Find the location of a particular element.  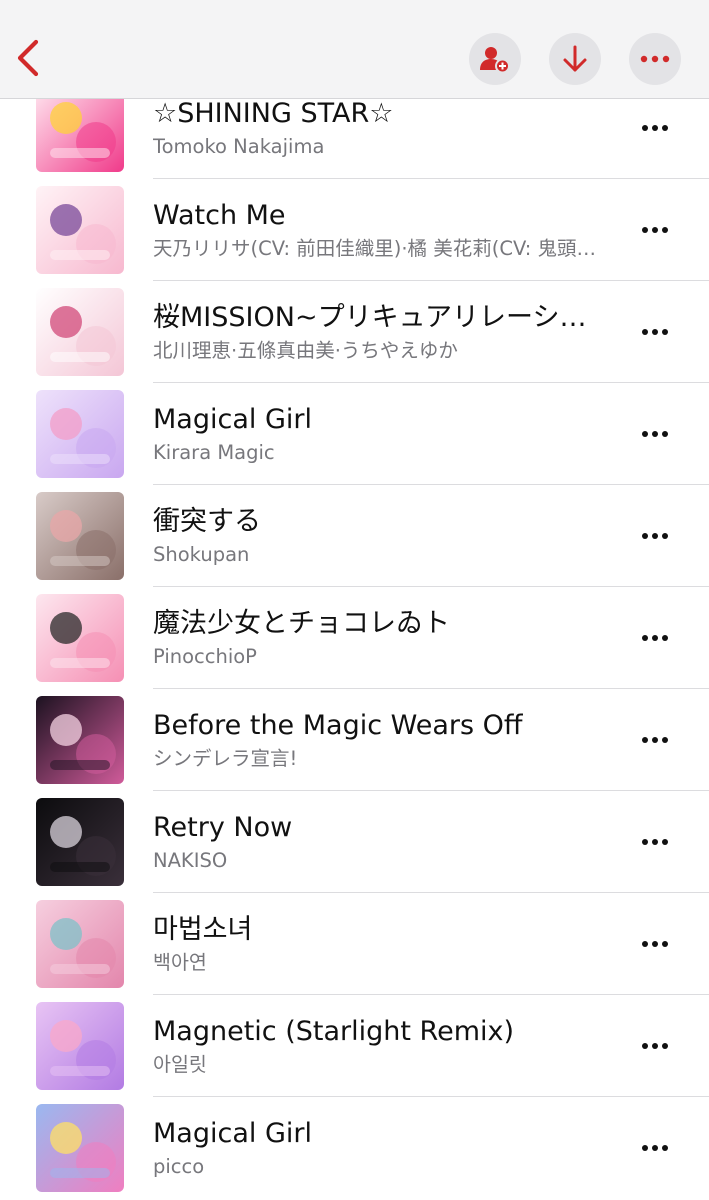

song-artist: PinocchioP is located at coordinates (205, 656).